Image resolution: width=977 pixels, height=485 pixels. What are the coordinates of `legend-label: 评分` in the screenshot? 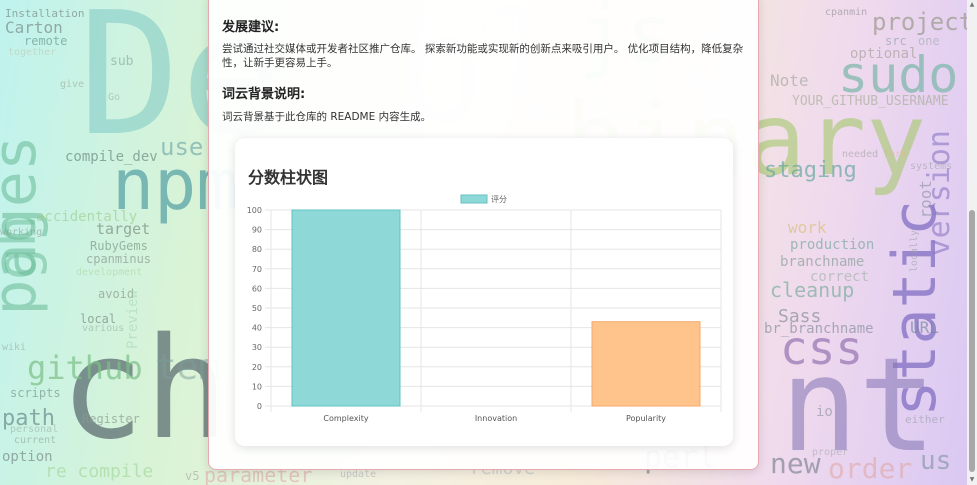 It's located at (499, 199).